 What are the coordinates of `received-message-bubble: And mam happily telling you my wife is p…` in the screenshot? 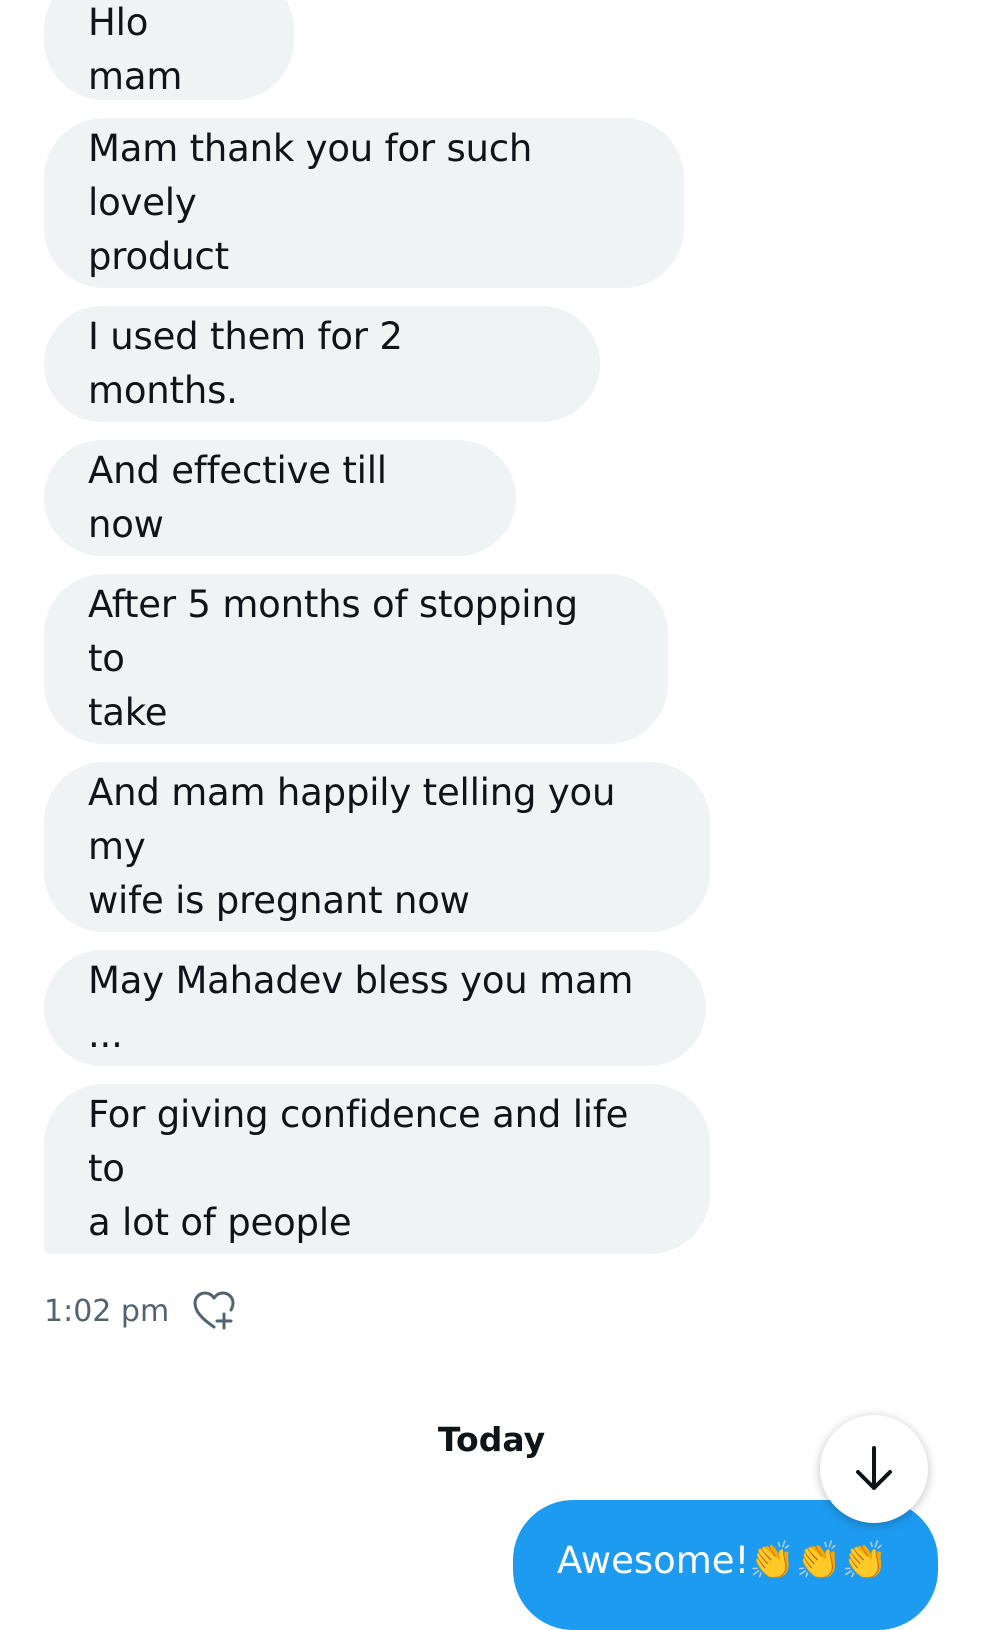 It's located at (377, 847).